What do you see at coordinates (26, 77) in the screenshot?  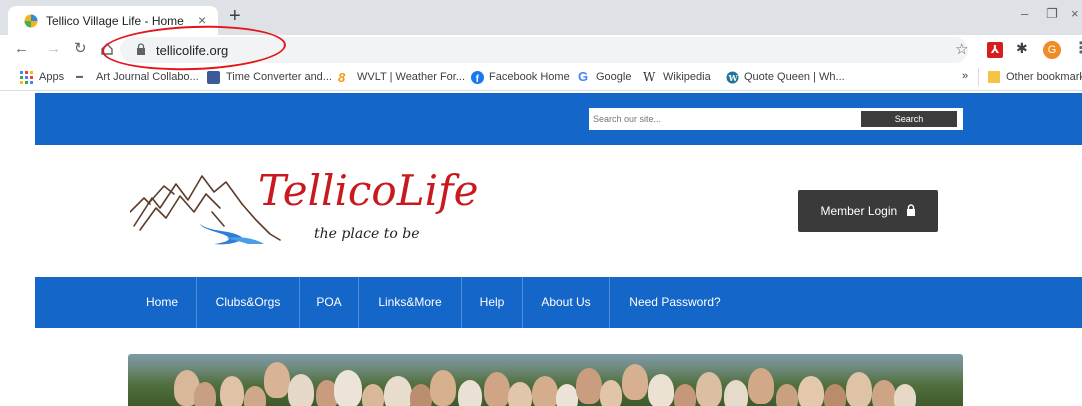 I see `apps-grid-icon` at bounding box center [26, 77].